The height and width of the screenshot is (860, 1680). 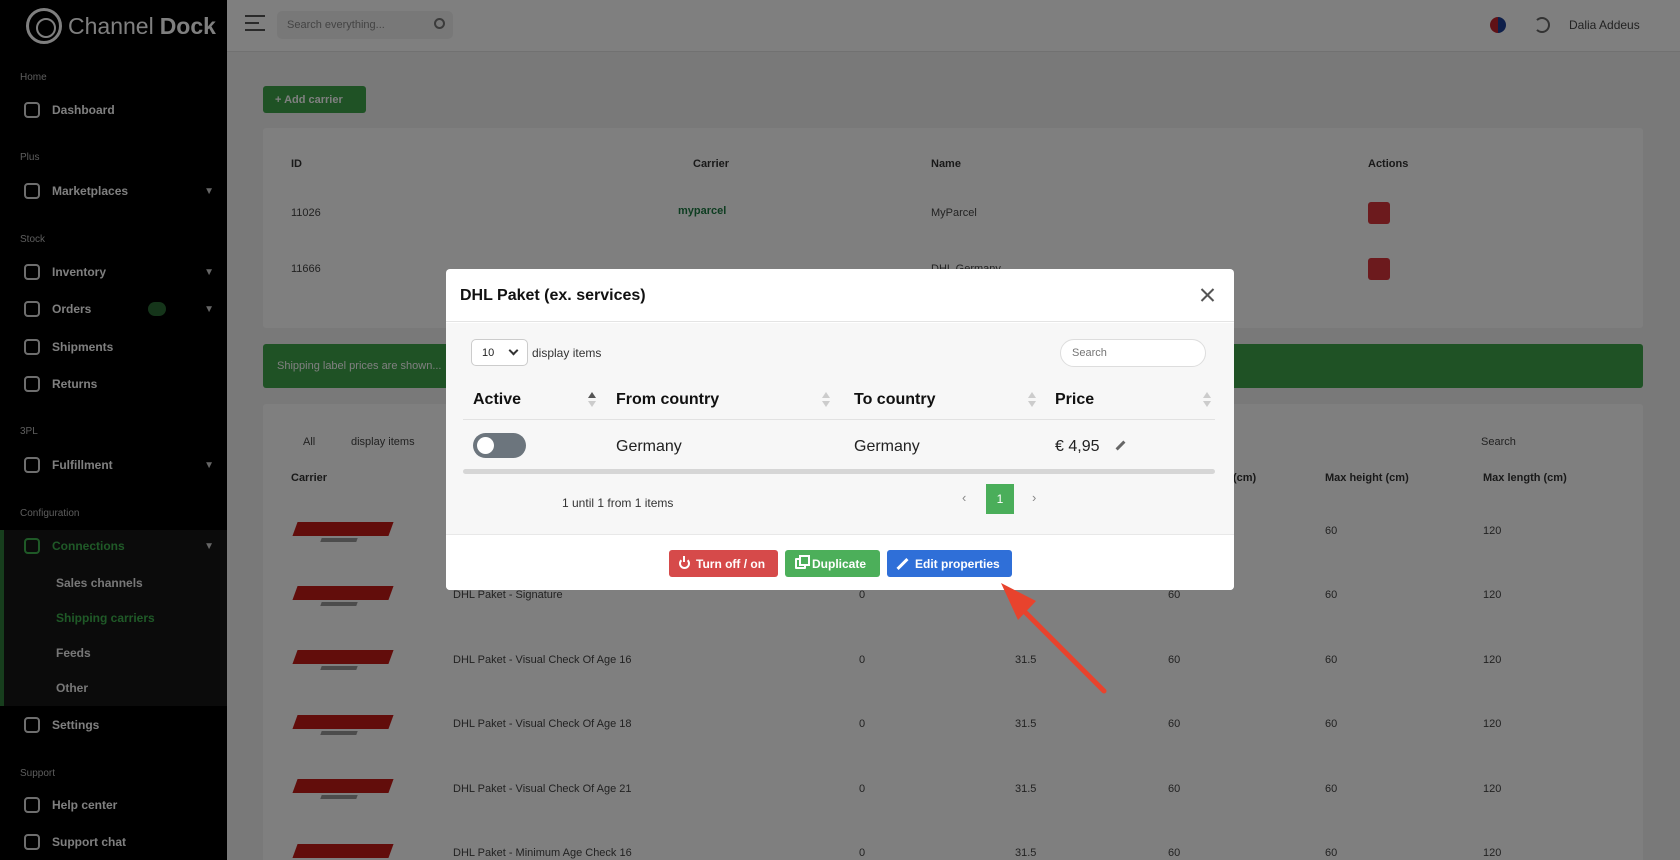 What do you see at coordinates (1061, 648) in the screenshot?
I see `arrow-shaft` at bounding box center [1061, 648].